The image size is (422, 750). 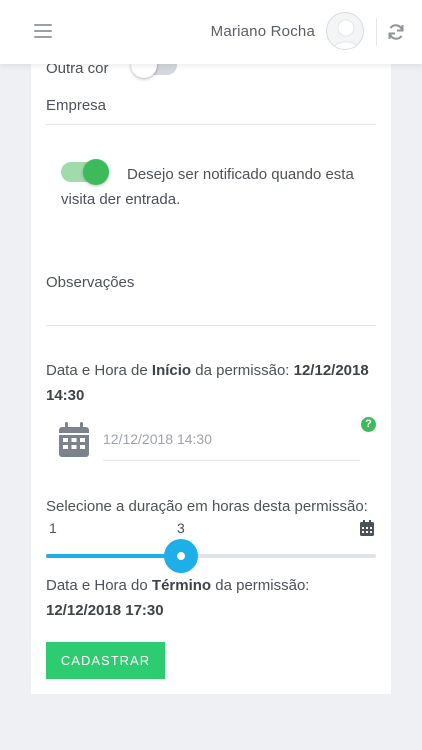 What do you see at coordinates (211, 124) in the screenshot?
I see `empresa-input` at bounding box center [211, 124].